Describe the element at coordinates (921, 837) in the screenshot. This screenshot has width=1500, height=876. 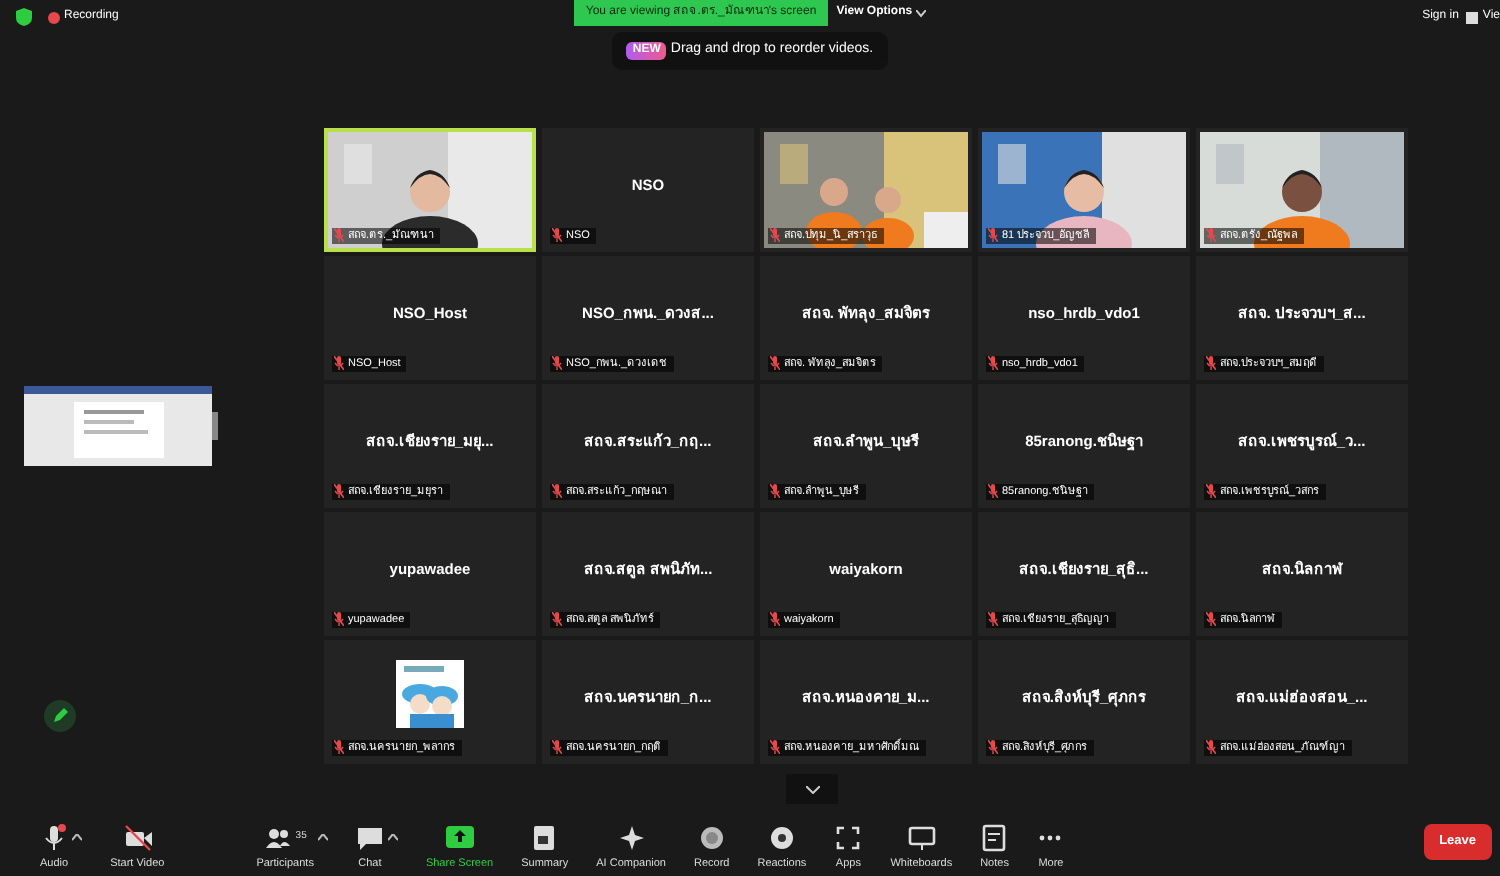
I see `whiteboard-icon` at that location.